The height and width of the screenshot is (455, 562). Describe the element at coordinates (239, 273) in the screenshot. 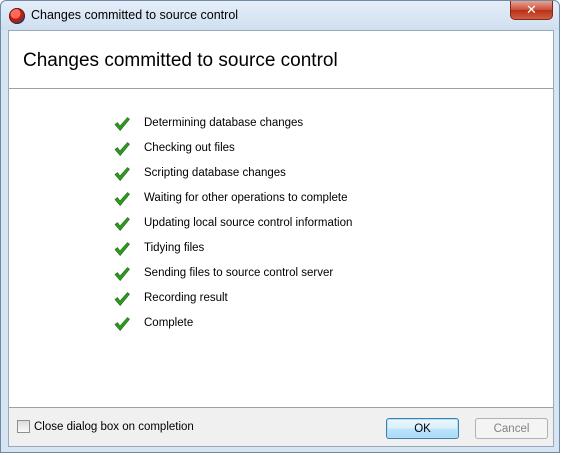

I see `step-label: Sending files to source control server` at that location.